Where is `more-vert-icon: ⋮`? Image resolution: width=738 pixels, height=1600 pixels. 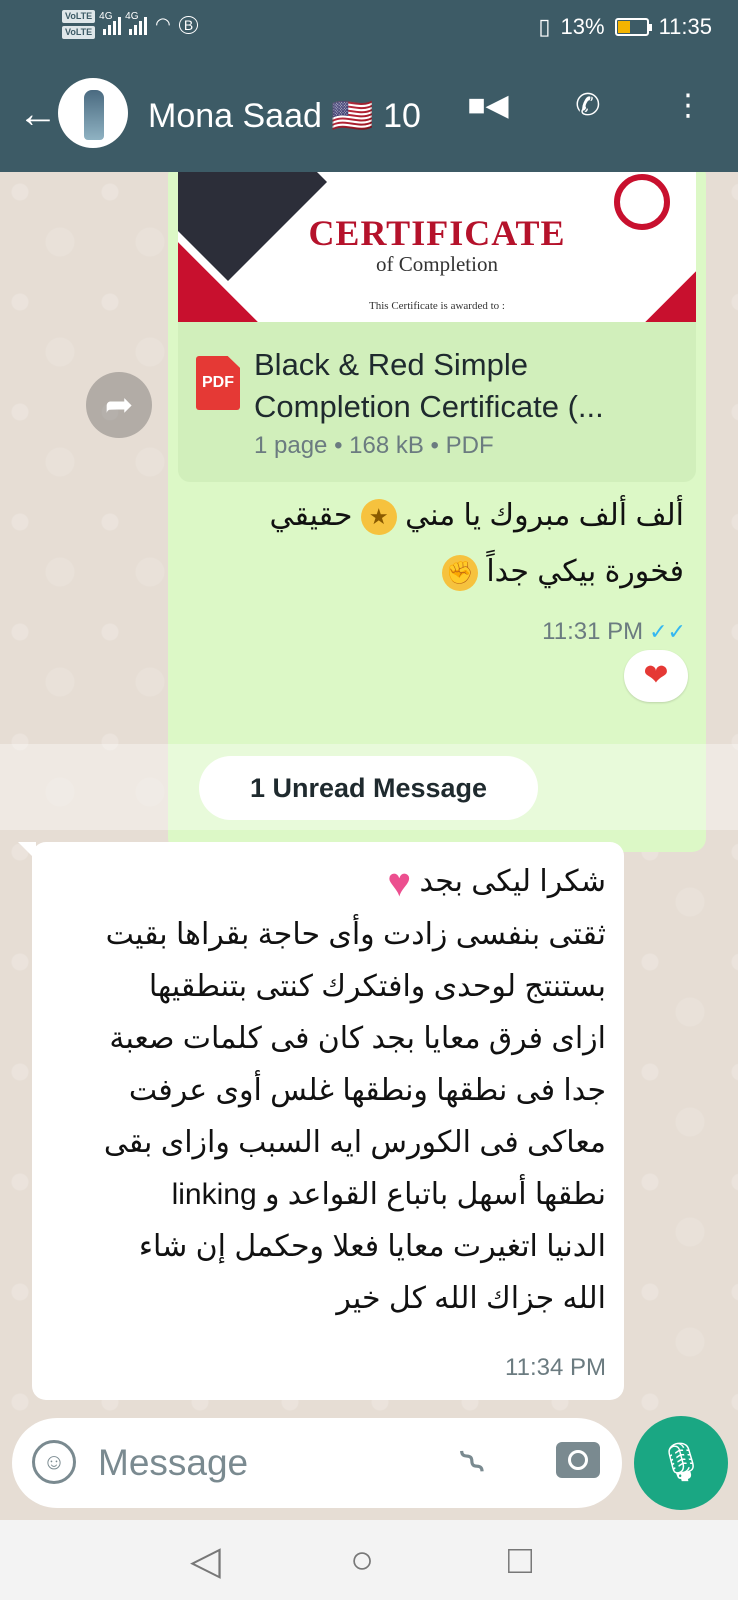 more-vert-icon: ⋮ is located at coordinates (688, 105).